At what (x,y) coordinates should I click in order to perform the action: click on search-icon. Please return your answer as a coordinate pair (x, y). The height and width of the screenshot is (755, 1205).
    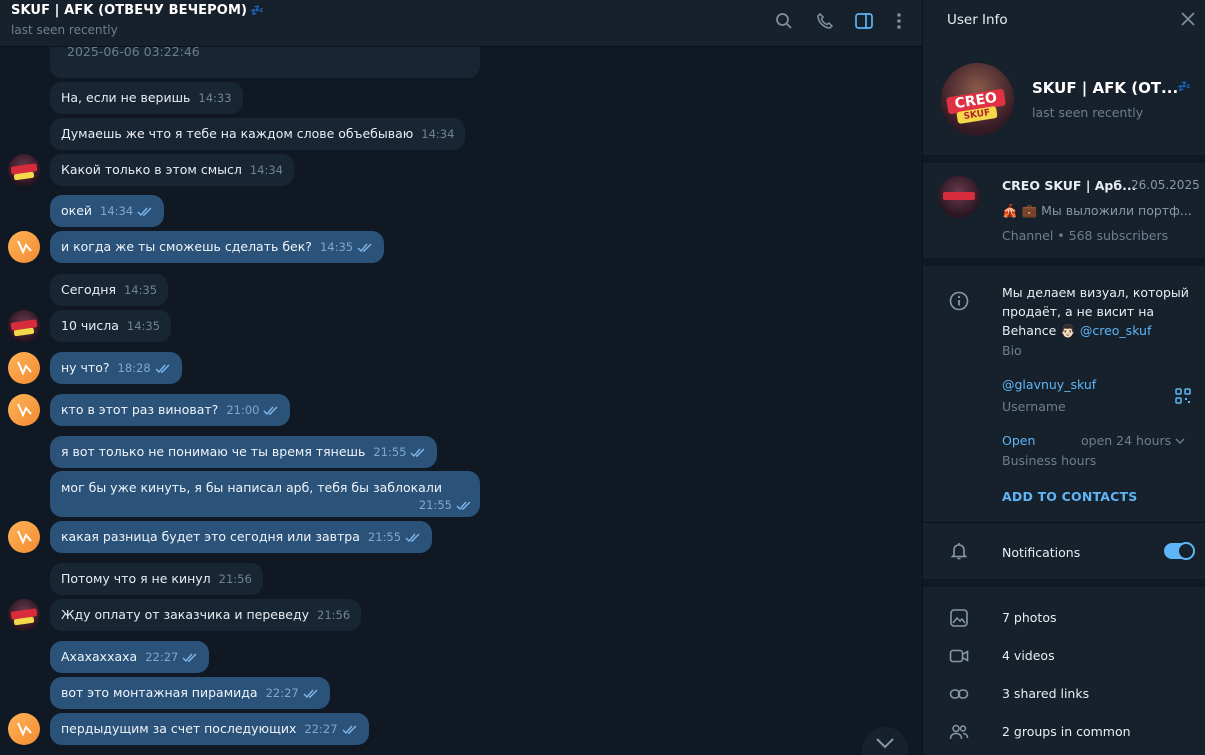
    Looking at the image, I should click on (784, 21).